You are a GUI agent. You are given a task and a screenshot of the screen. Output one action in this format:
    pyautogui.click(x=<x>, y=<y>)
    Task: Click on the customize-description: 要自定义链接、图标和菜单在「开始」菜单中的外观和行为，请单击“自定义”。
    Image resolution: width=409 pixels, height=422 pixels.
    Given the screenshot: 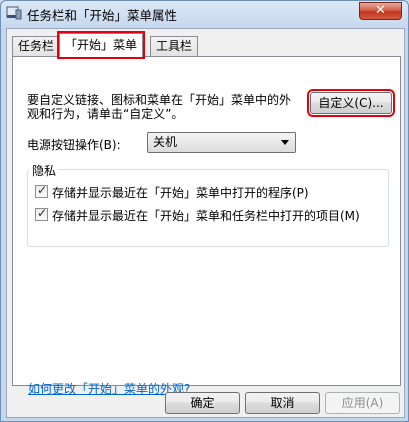 What is the action you would take?
    pyautogui.click(x=159, y=107)
    